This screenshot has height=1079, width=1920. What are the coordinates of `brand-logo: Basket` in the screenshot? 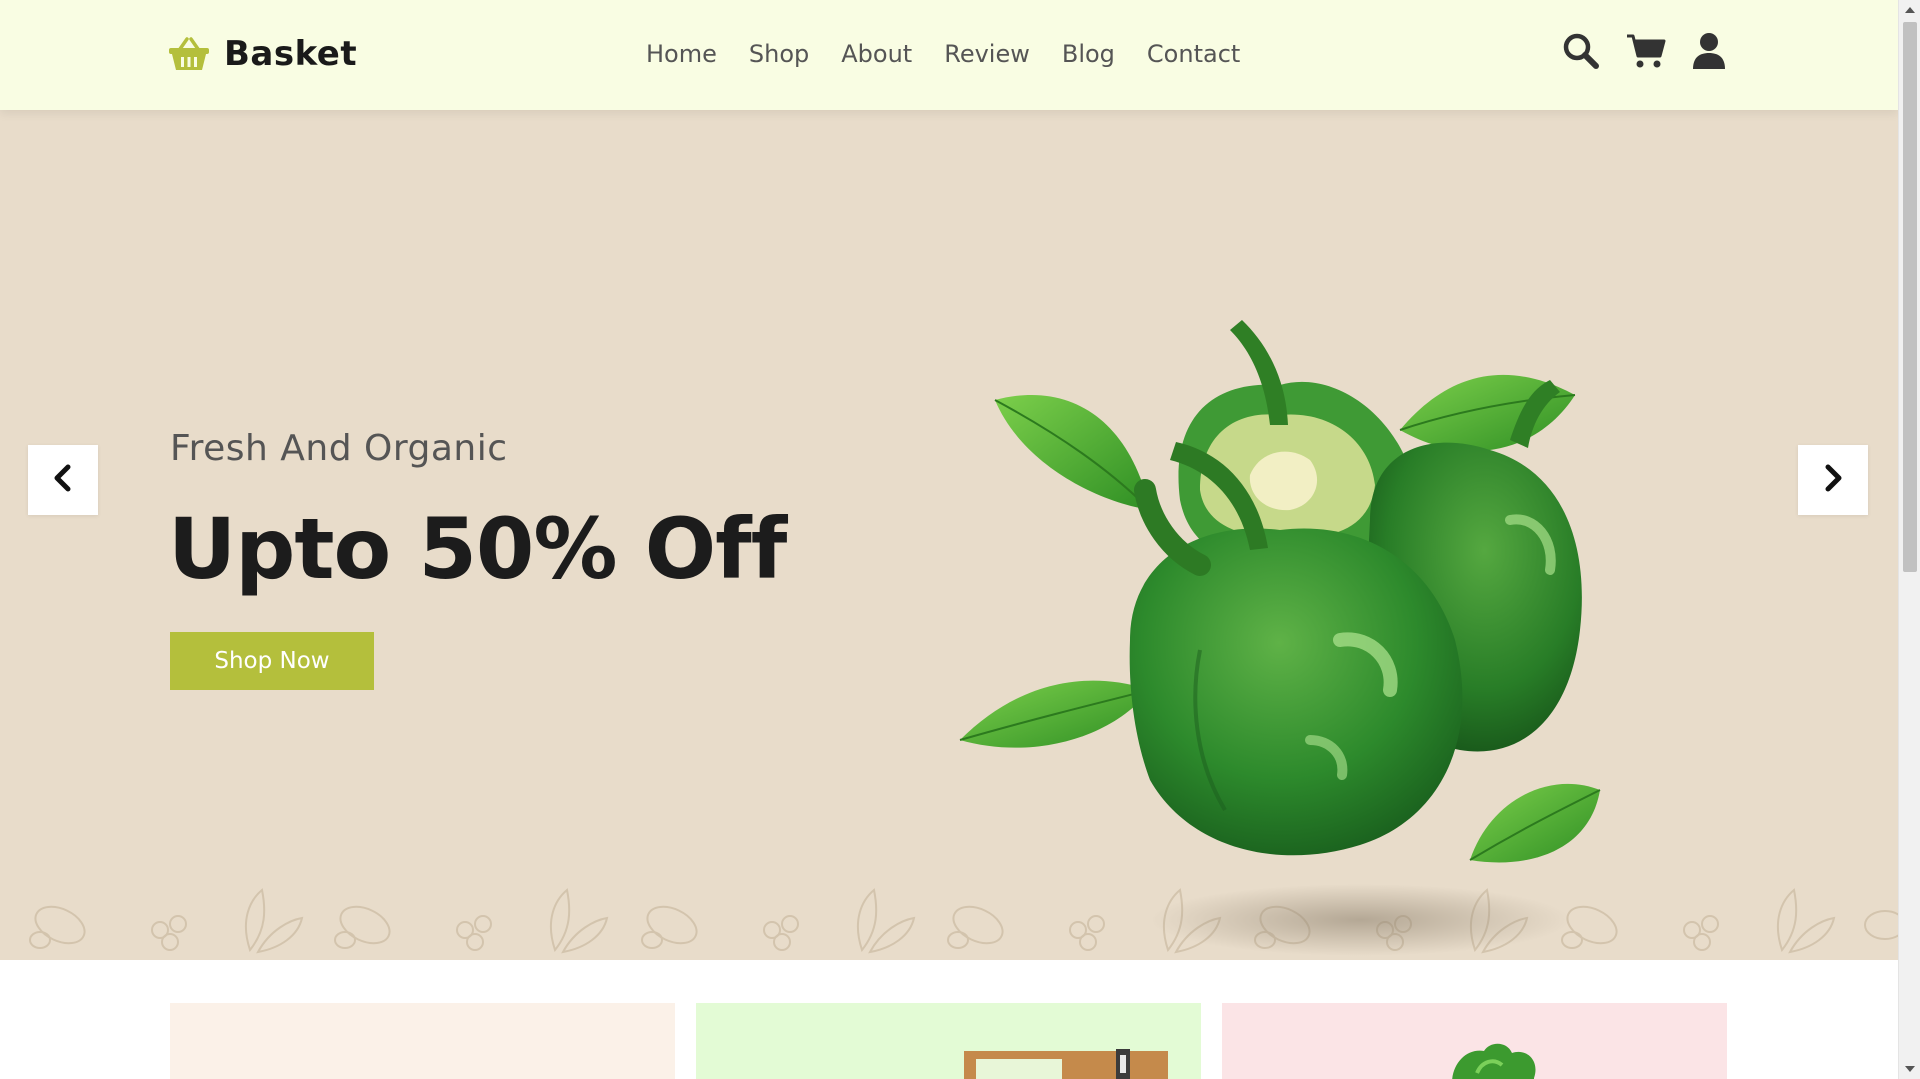 It's located at (262, 54).